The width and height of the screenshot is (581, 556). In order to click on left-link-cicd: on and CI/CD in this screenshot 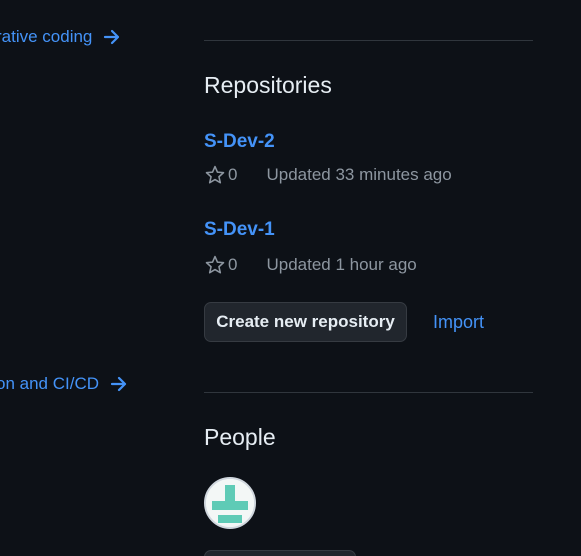, I will do `click(64, 384)`.